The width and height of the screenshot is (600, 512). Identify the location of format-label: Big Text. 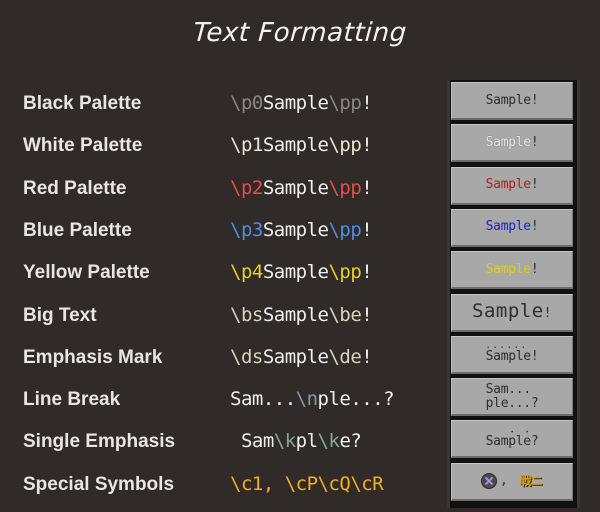
(60, 315).